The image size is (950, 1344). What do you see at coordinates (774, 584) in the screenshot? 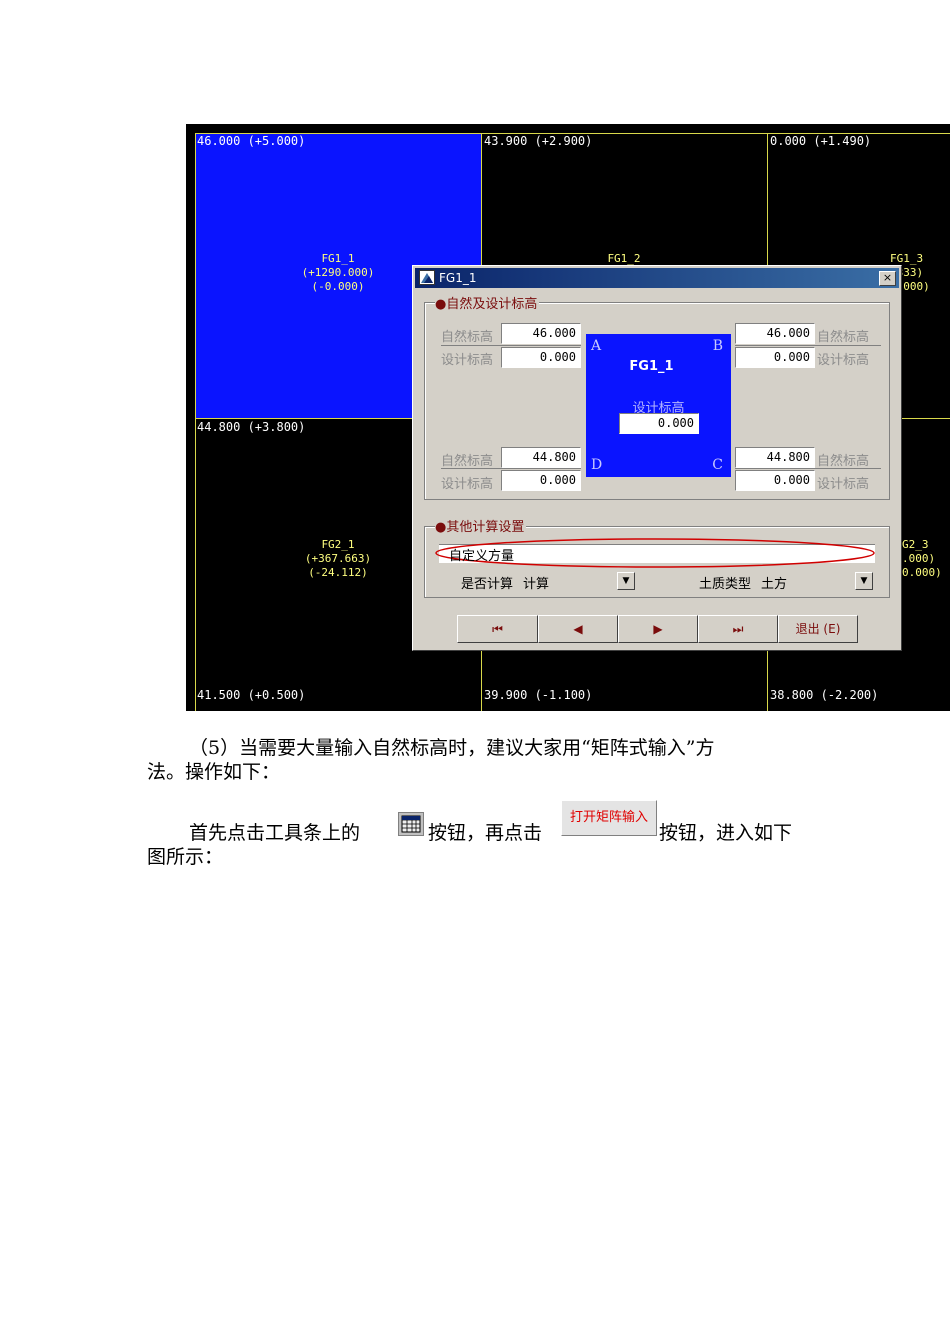
I see `soil-type-value: 土方` at bounding box center [774, 584].